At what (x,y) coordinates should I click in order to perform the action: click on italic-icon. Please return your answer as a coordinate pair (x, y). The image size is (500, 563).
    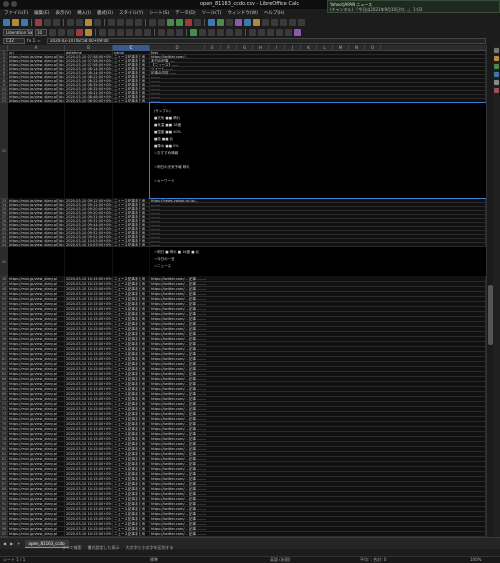
    Looking at the image, I should click on (61, 32).